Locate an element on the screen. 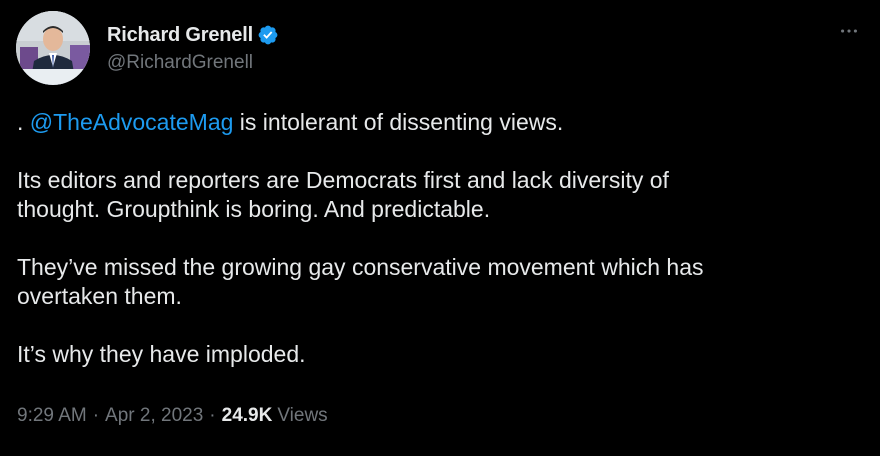 This screenshot has height=456, width=880. more-icon is located at coordinates (849, 31).